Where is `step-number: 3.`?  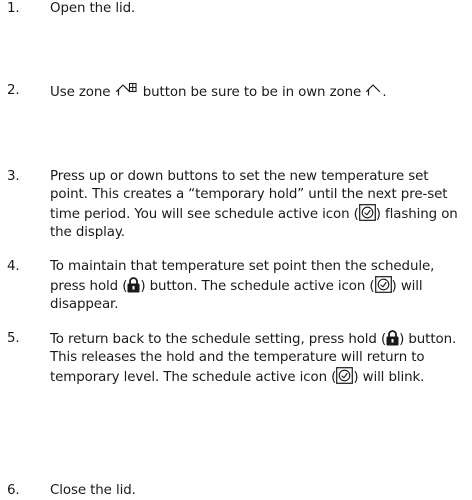
step-number: 3. is located at coordinates (13, 176).